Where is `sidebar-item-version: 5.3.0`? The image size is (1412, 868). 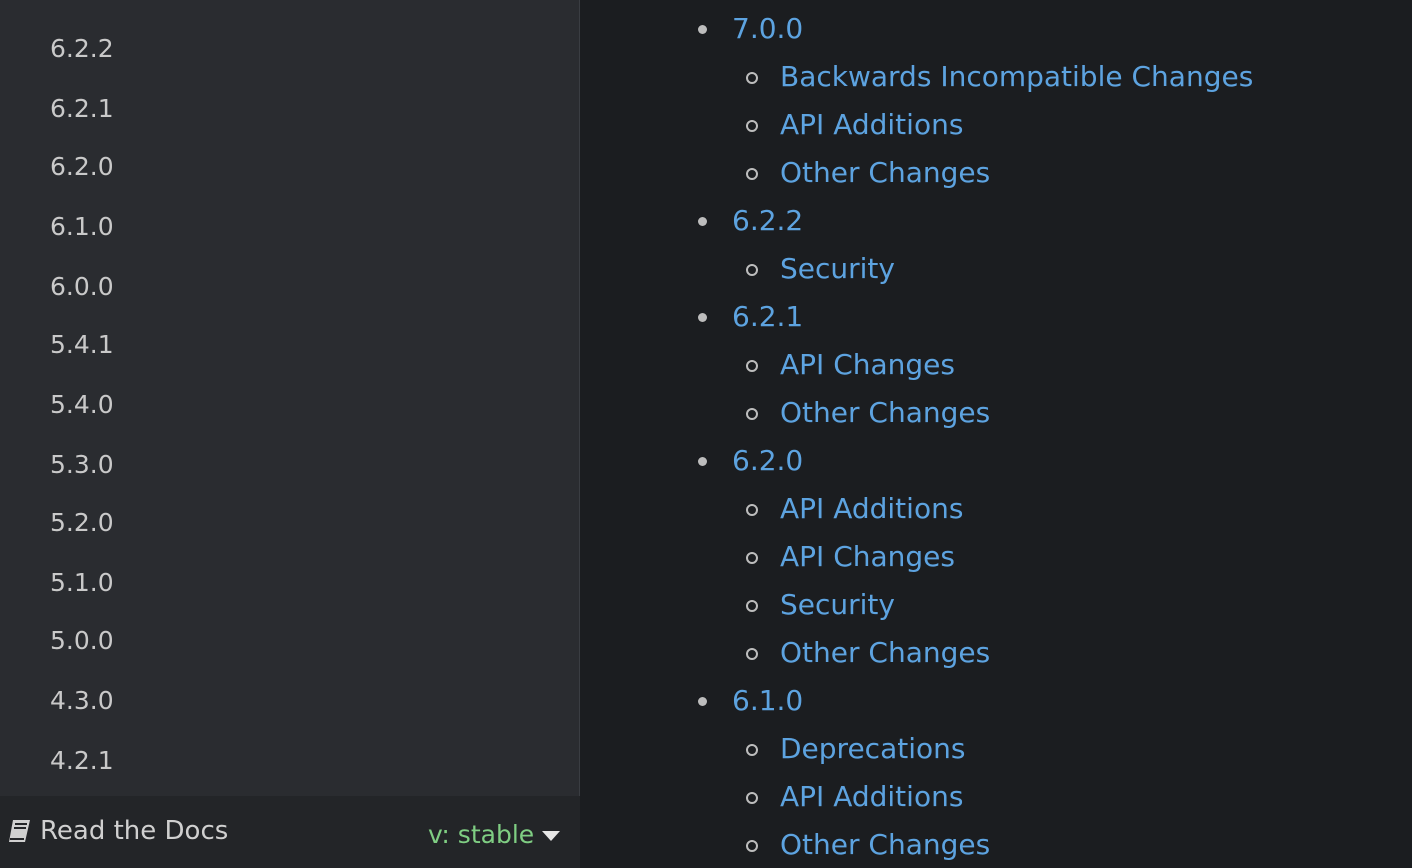 sidebar-item-version: 5.3.0 is located at coordinates (82, 465).